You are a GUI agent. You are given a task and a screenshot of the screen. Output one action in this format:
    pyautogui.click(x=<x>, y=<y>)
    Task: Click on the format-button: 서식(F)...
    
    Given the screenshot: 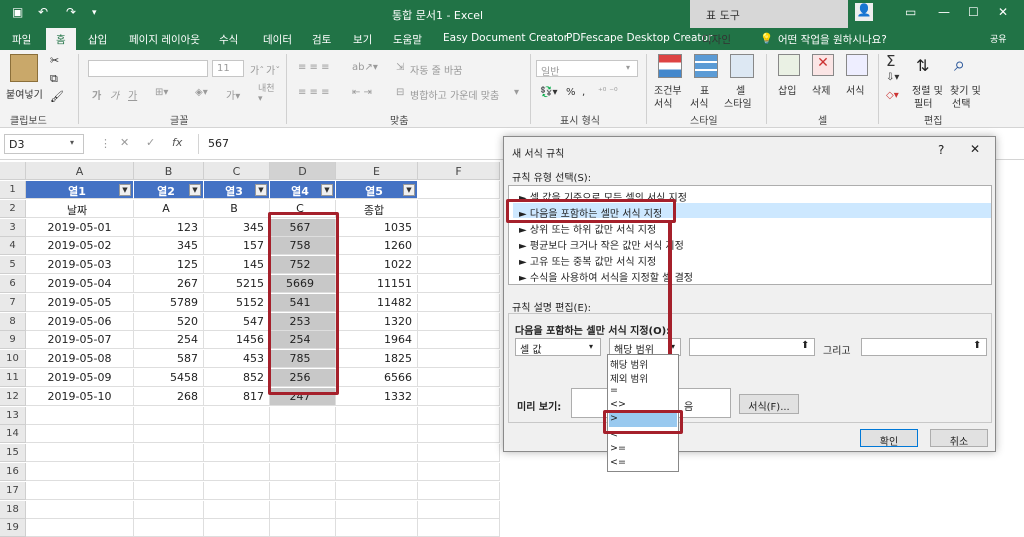 What is the action you would take?
    pyautogui.click(x=769, y=404)
    